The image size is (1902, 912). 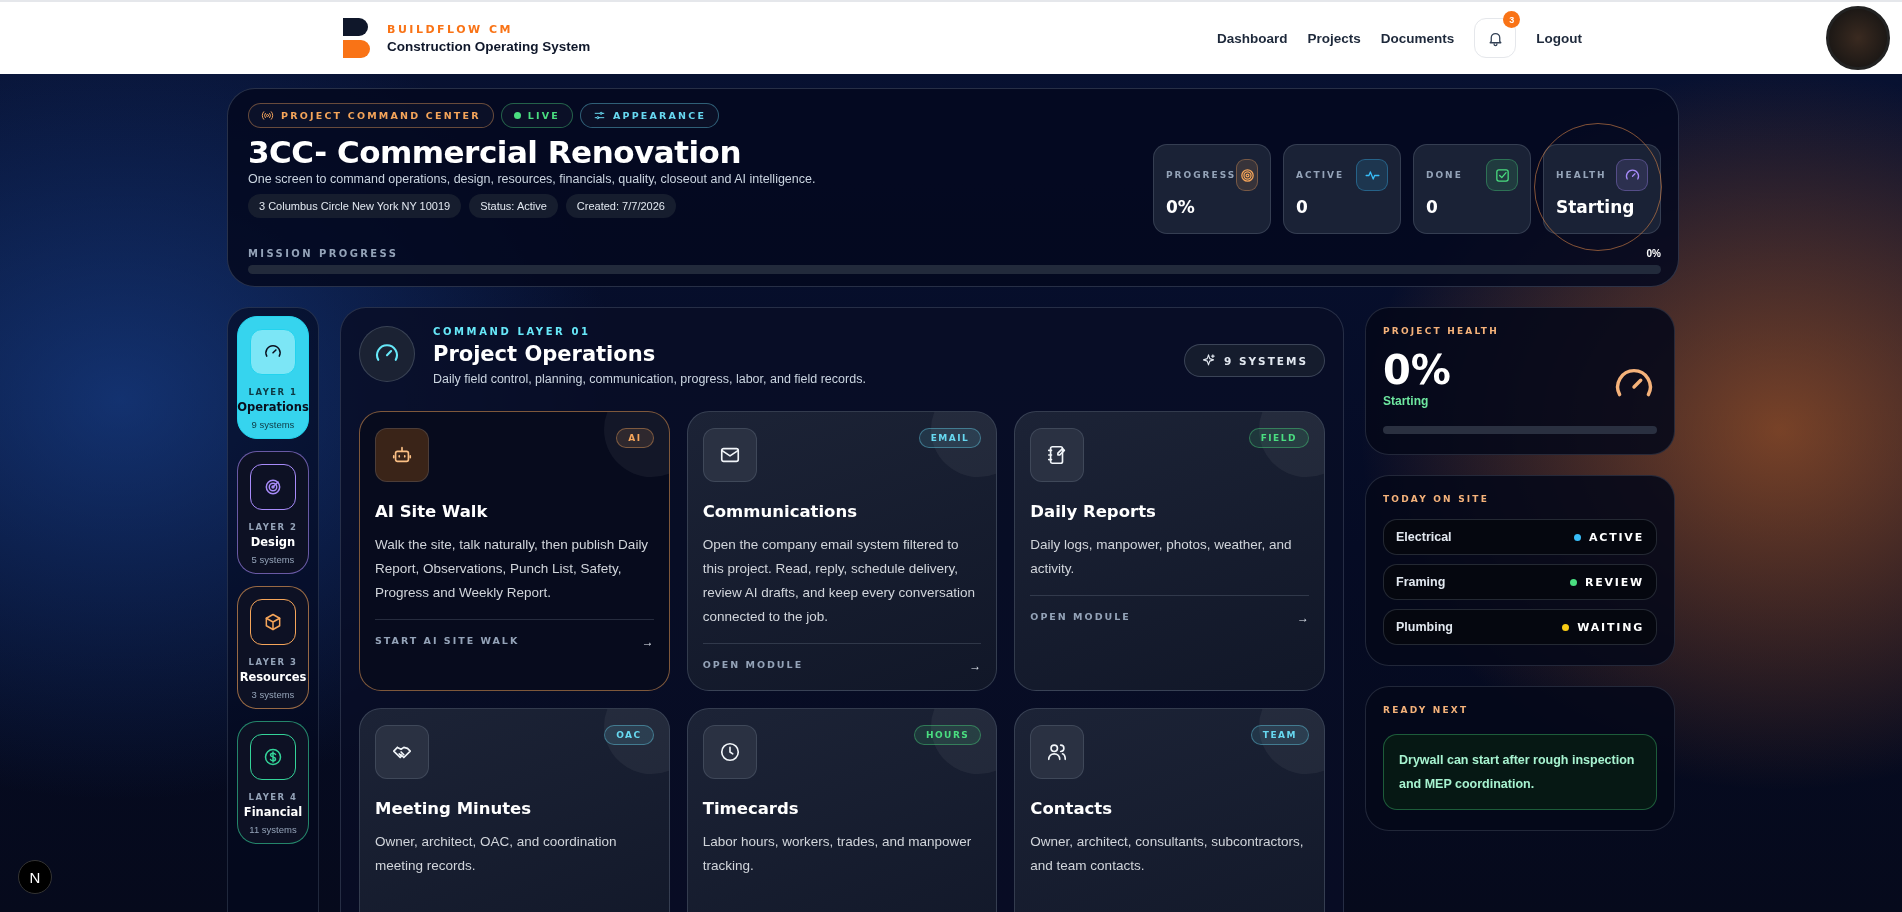 What do you see at coordinates (1444, 175) in the screenshot?
I see `stat-label: DONE` at bounding box center [1444, 175].